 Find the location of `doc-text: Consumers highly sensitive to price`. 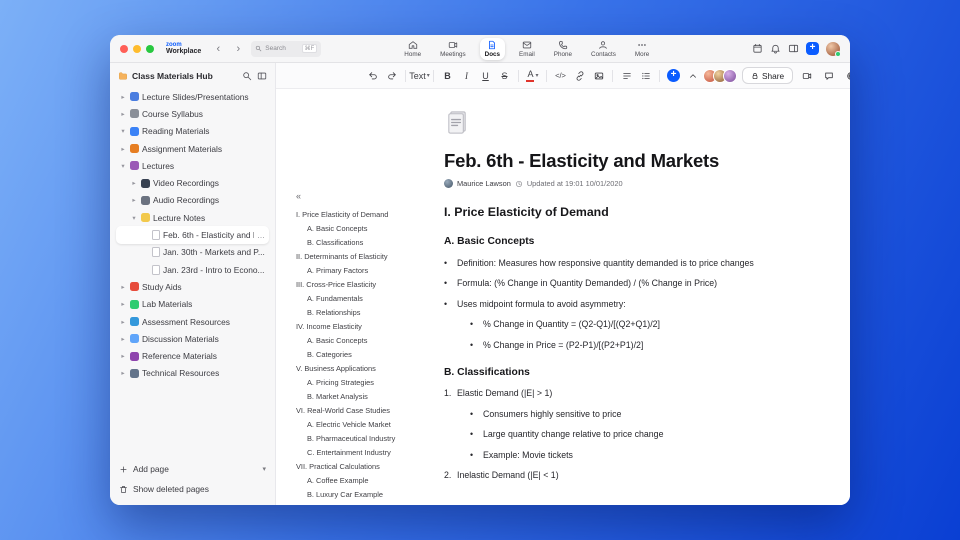

doc-text: Consumers highly sensitive to price is located at coordinates (552, 413).